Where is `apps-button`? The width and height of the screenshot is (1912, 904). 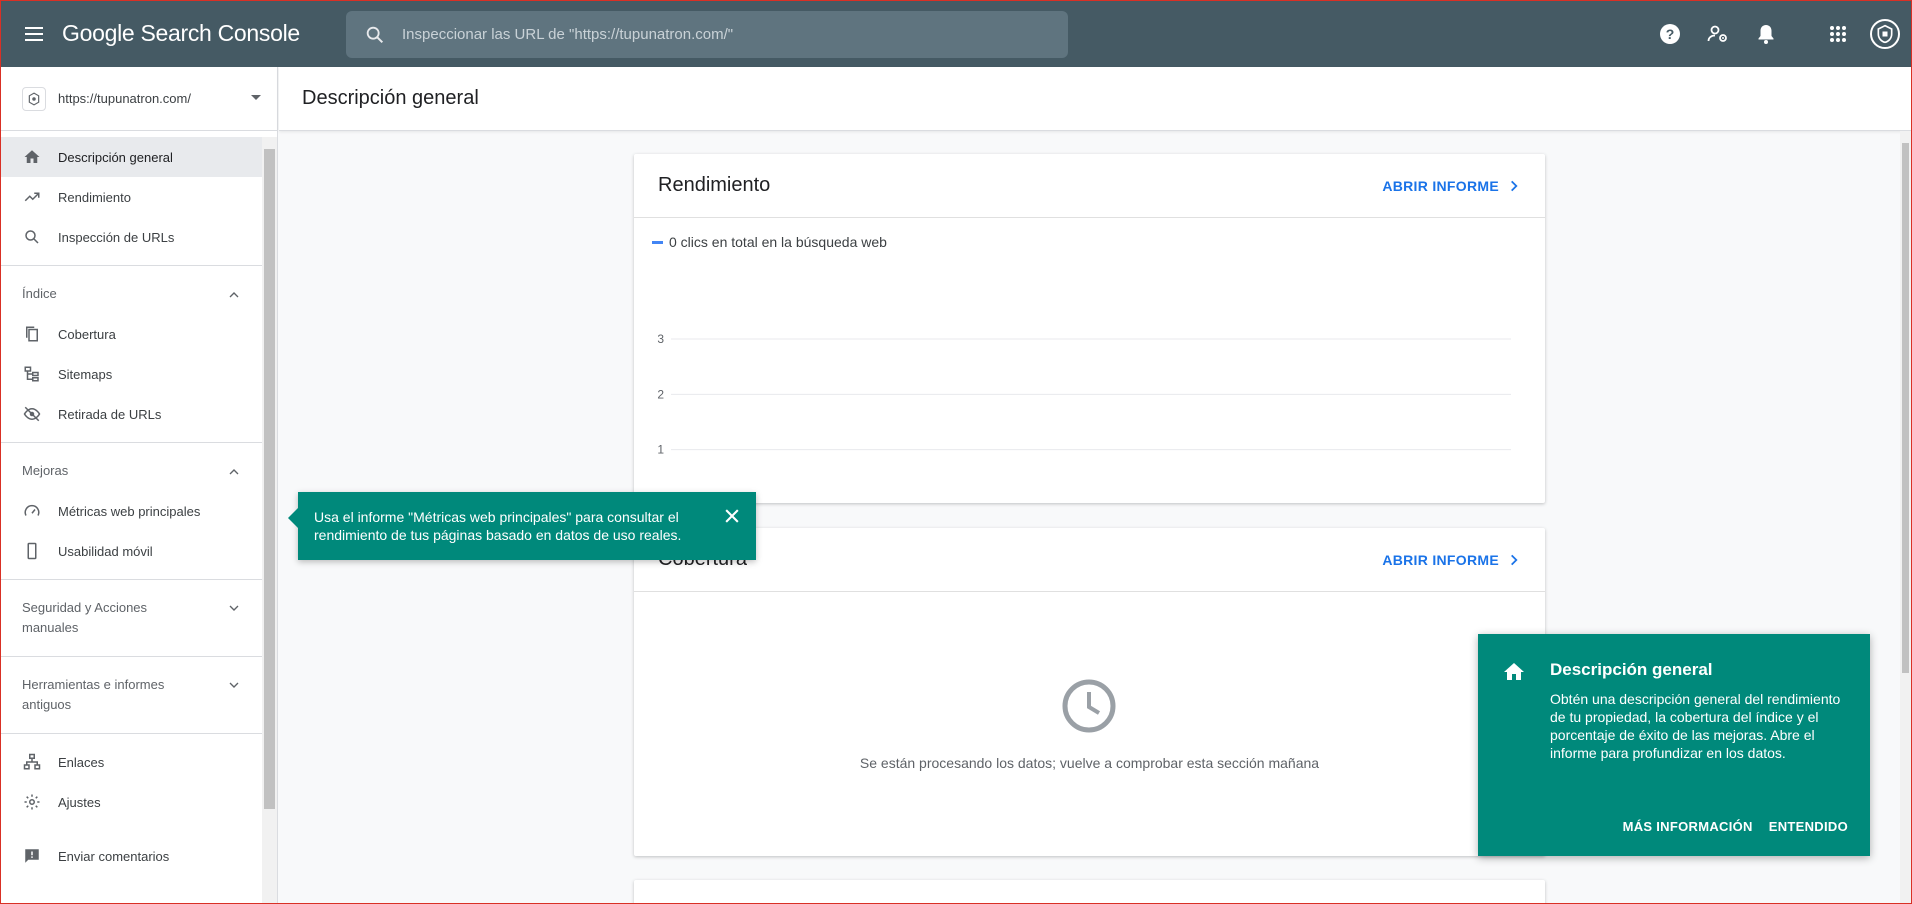
apps-button is located at coordinates (1838, 34).